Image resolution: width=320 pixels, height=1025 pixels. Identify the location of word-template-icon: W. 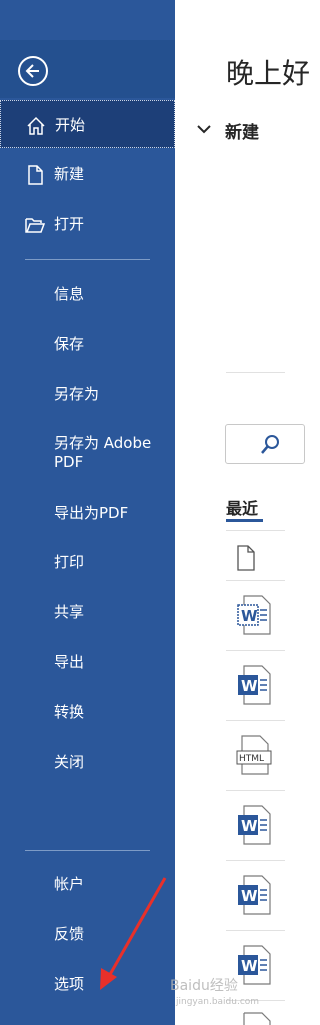
(254, 615).